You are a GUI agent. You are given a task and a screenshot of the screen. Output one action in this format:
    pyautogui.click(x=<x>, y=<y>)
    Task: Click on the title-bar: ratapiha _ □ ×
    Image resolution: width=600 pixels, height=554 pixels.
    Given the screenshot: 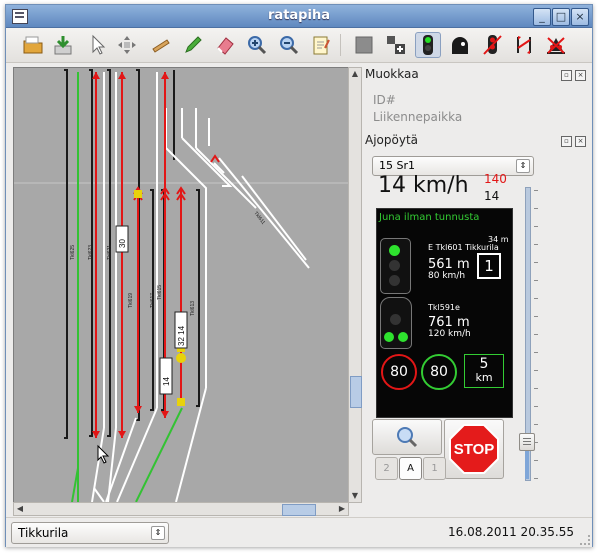 What is the action you would take?
    pyautogui.click(x=299, y=16)
    